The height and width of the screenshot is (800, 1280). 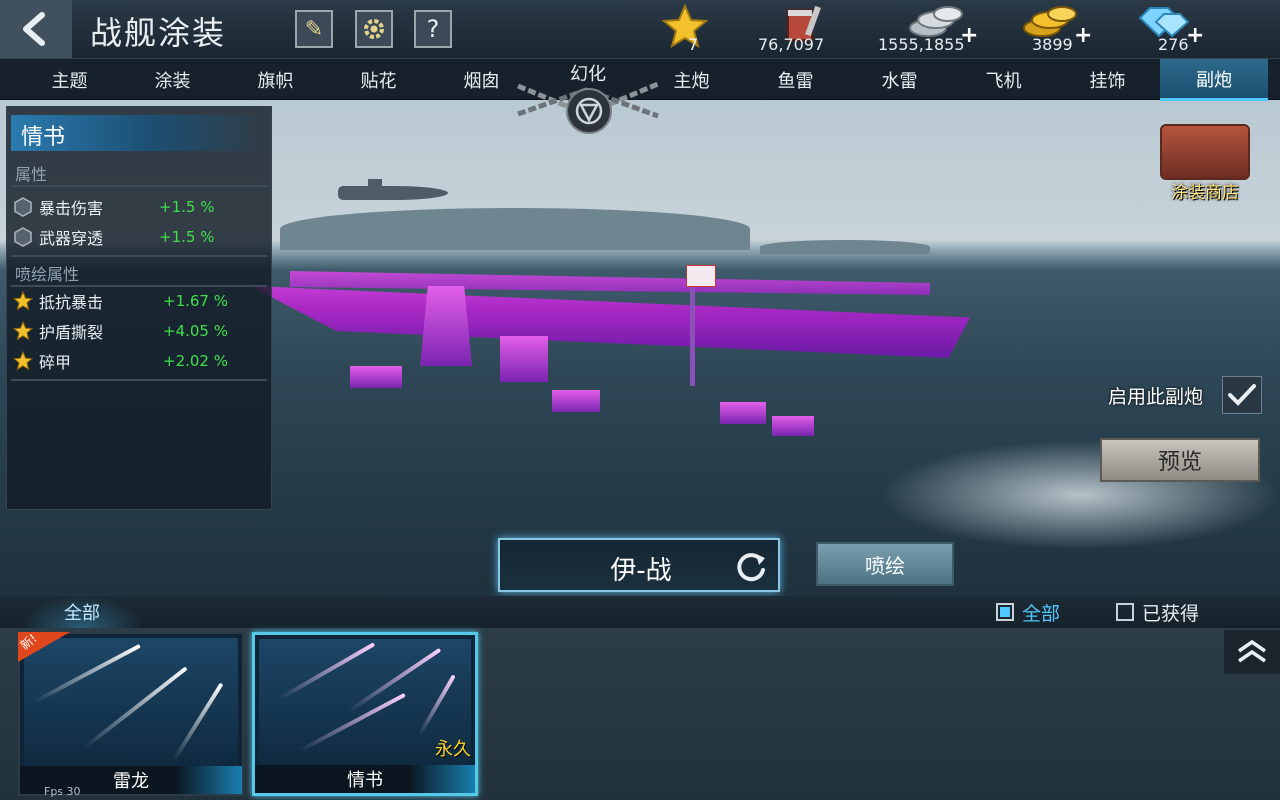 I want to click on tab-aircraft: 飞机, so click(x=1003, y=80).